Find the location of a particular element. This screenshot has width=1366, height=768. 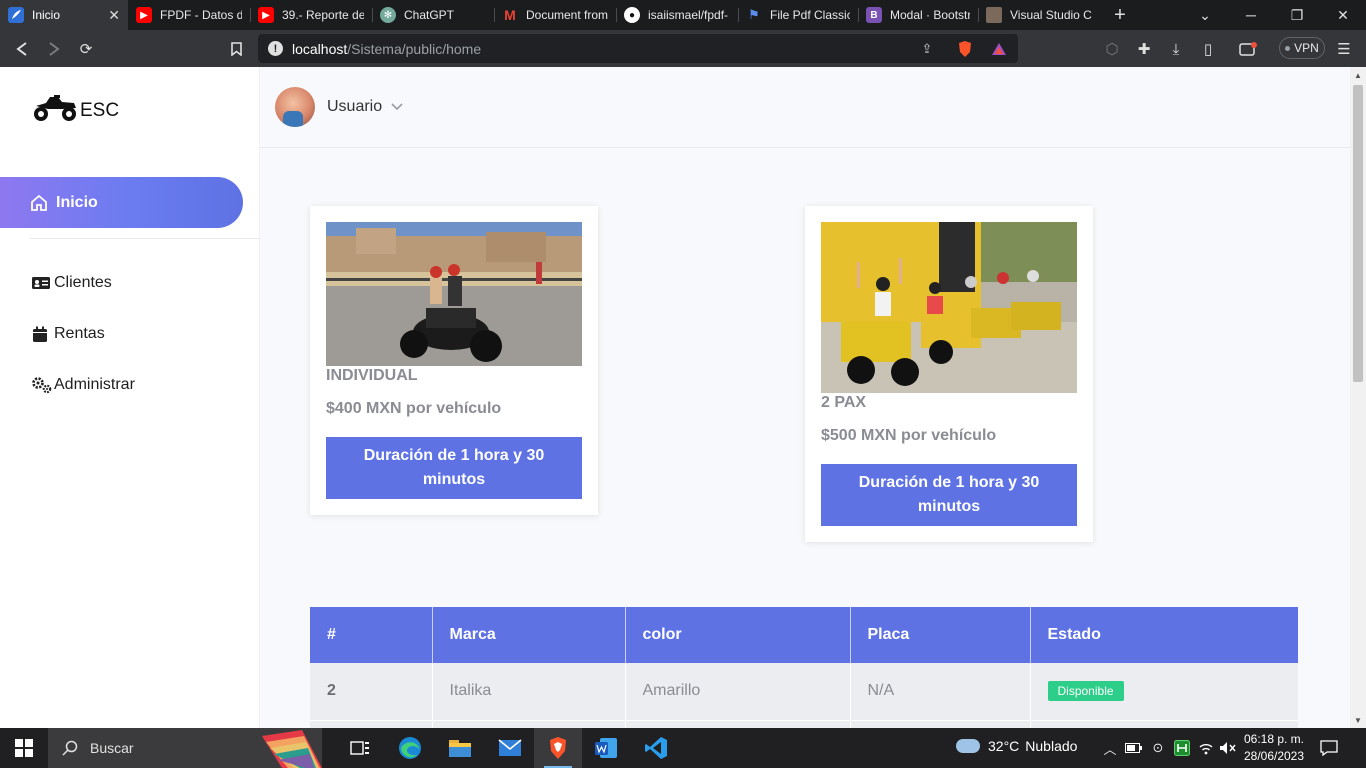

scroll-down-icon: ▼ is located at coordinates (1358, 720).